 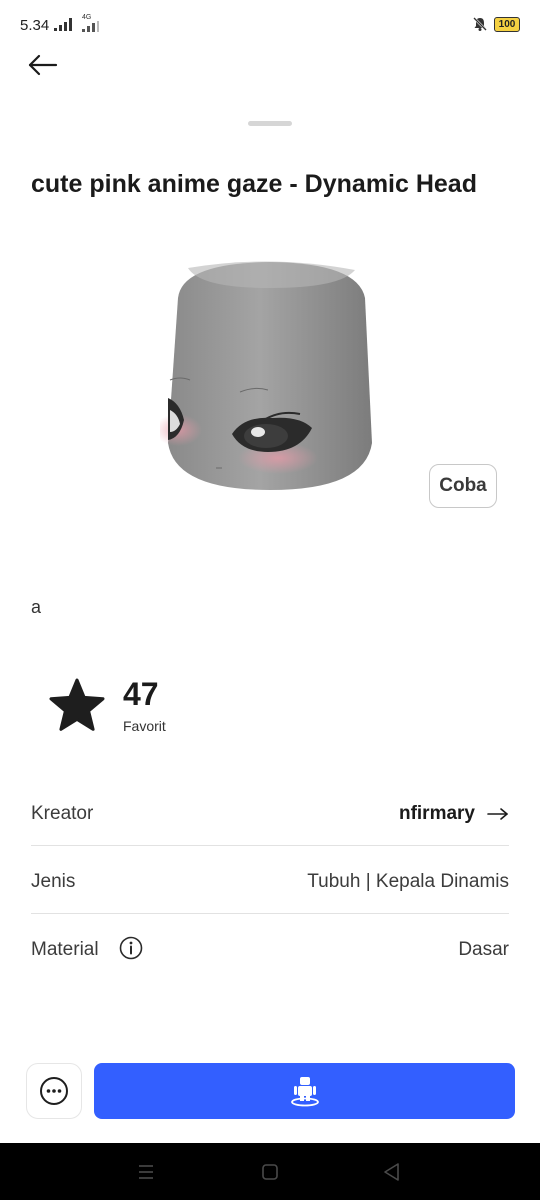 I want to click on home-icon, so click(x=270, y=1172).